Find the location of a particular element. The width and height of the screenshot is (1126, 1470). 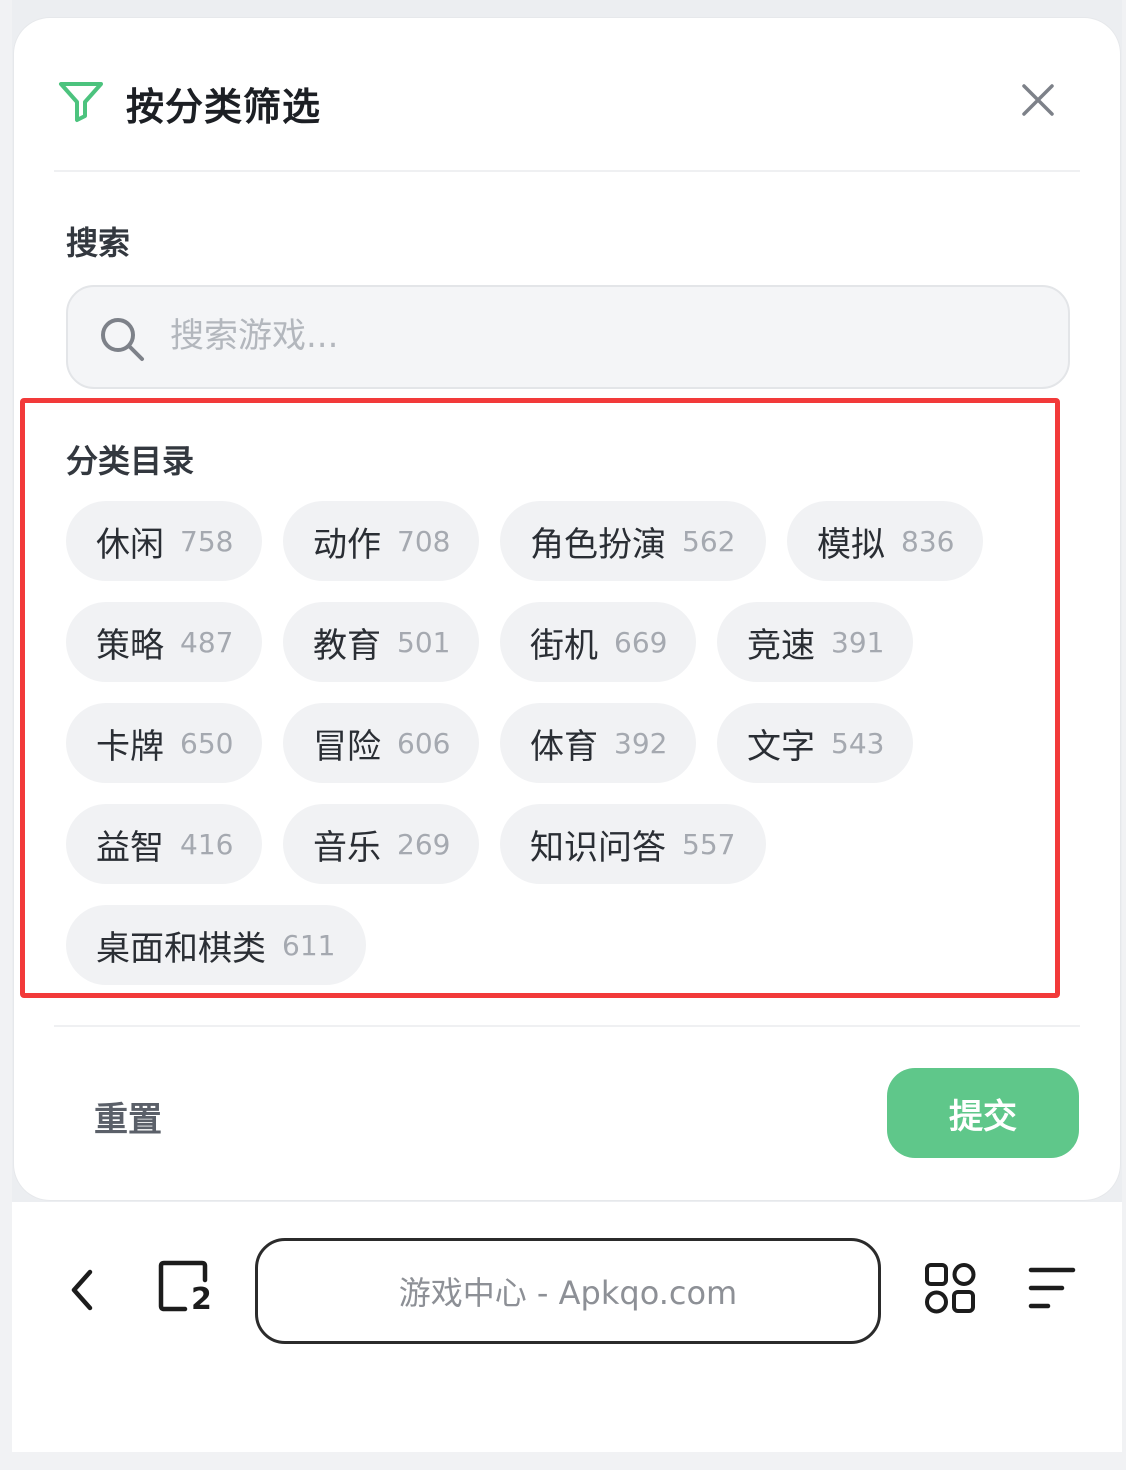

search-box is located at coordinates (568, 337).